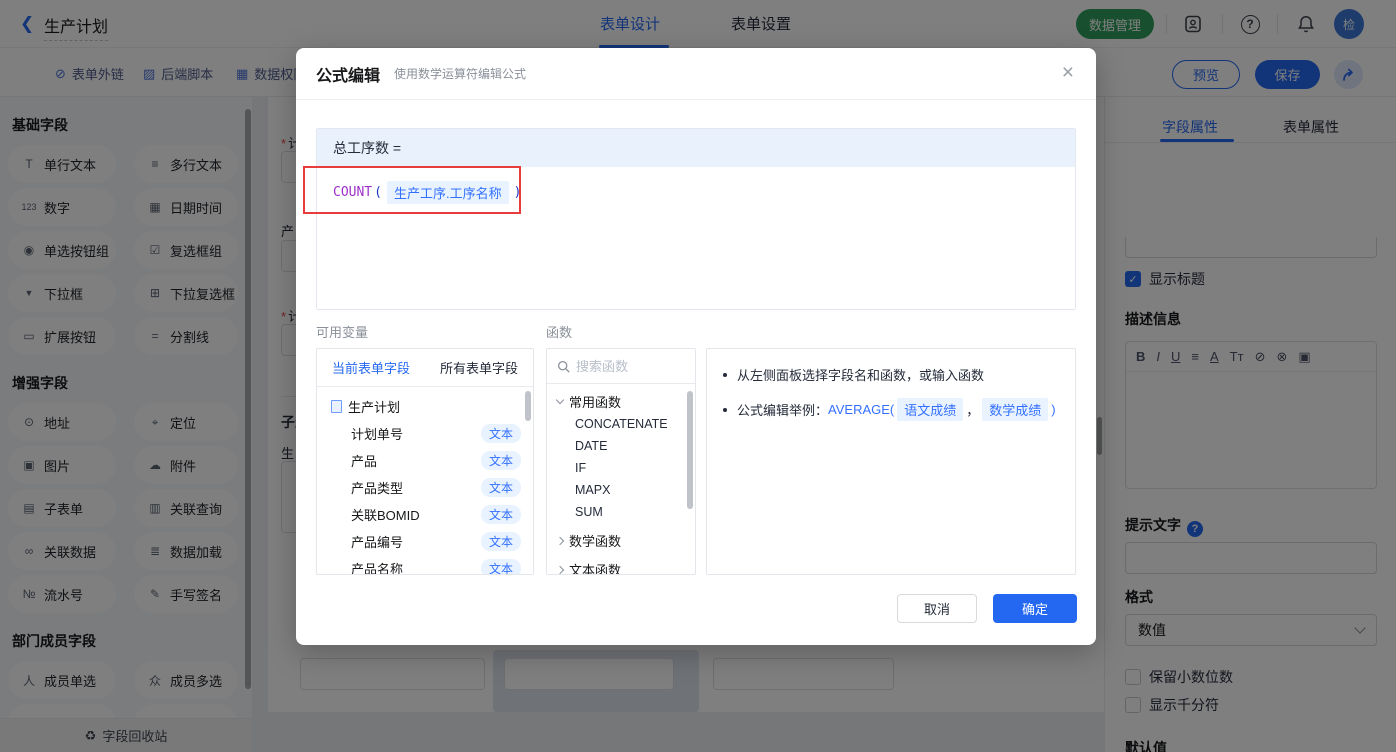 The height and width of the screenshot is (752, 1396). Describe the element at coordinates (987, 608) in the screenshot. I see `modal-footer: 取消 确定` at that location.